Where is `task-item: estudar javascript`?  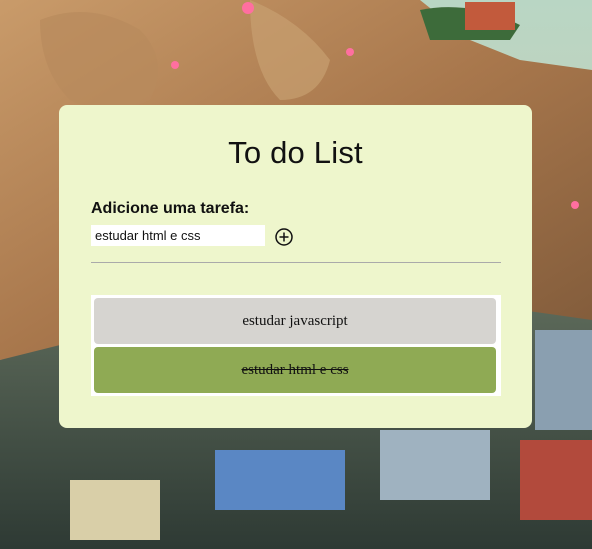 task-item: estudar javascript is located at coordinates (295, 321).